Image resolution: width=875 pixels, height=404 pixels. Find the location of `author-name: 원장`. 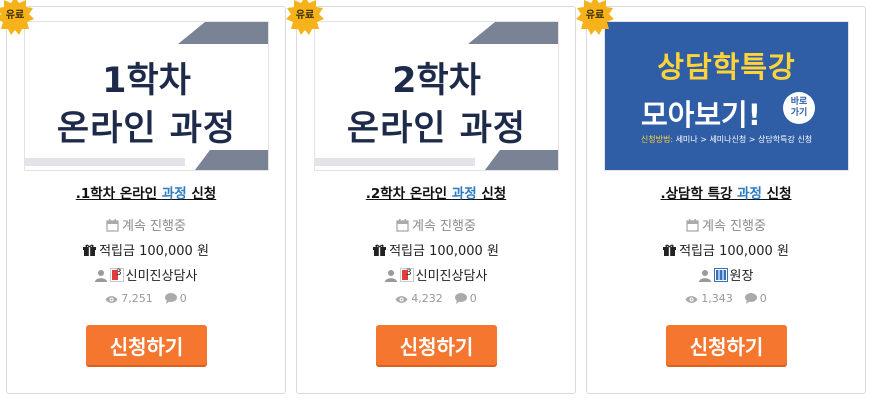

author-name: 원장 is located at coordinates (742, 276).